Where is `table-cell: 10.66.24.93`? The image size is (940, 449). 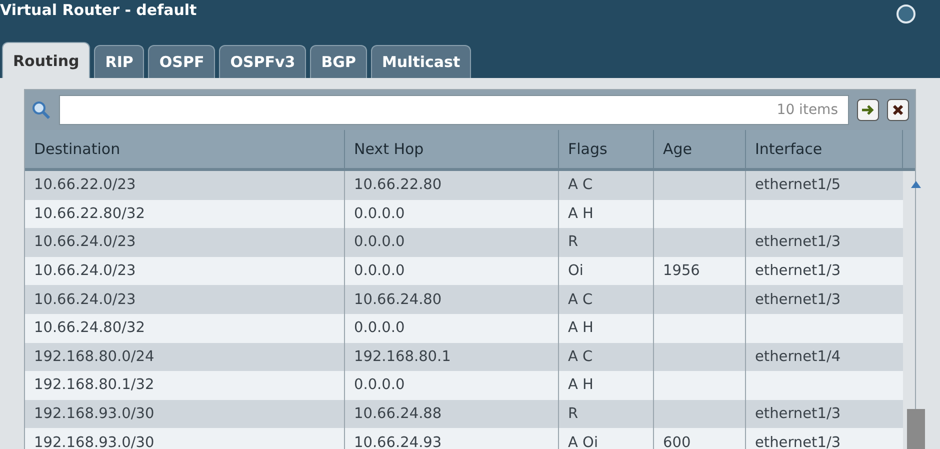 table-cell: 10.66.24.93 is located at coordinates (452, 438).